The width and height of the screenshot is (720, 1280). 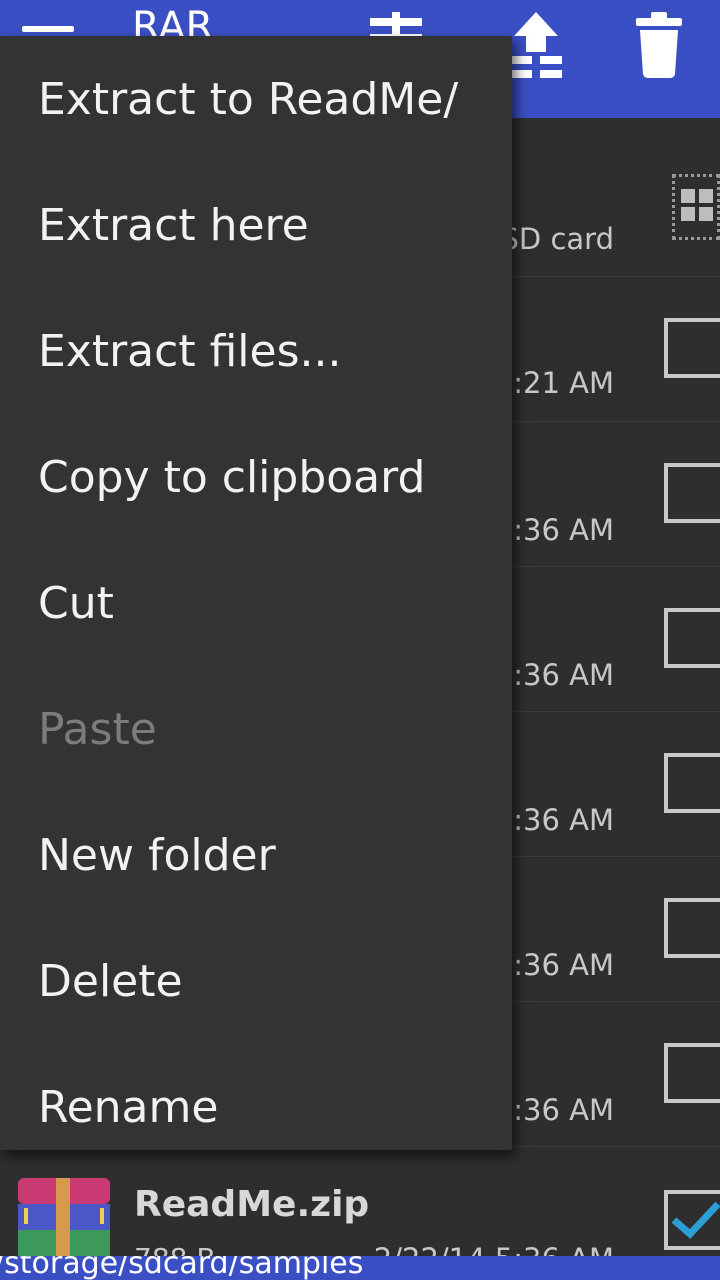 What do you see at coordinates (557, 239) in the screenshot?
I see `storage-label: SD card` at bounding box center [557, 239].